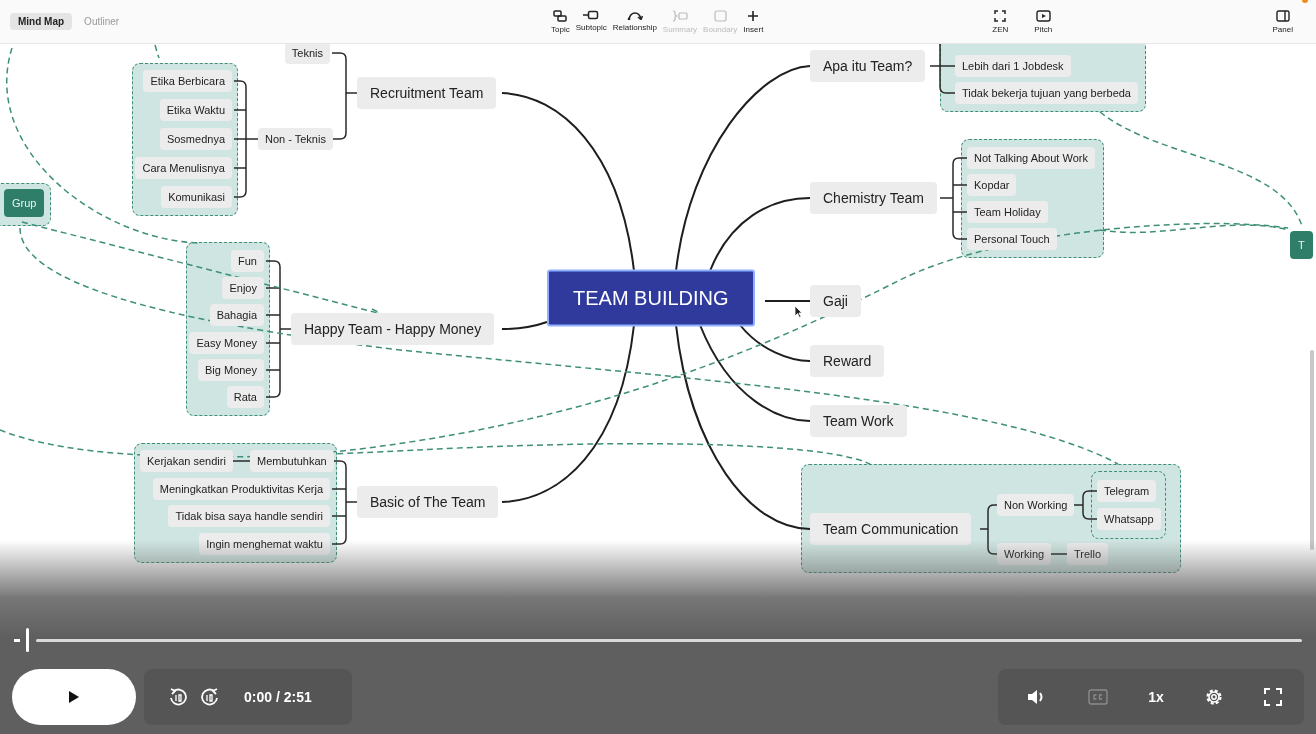 The height and width of the screenshot is (734, 1316). Describe the element at coordinates (295, 139) in the screenshot. I see `subtopic: Non - Teknis` at that location.